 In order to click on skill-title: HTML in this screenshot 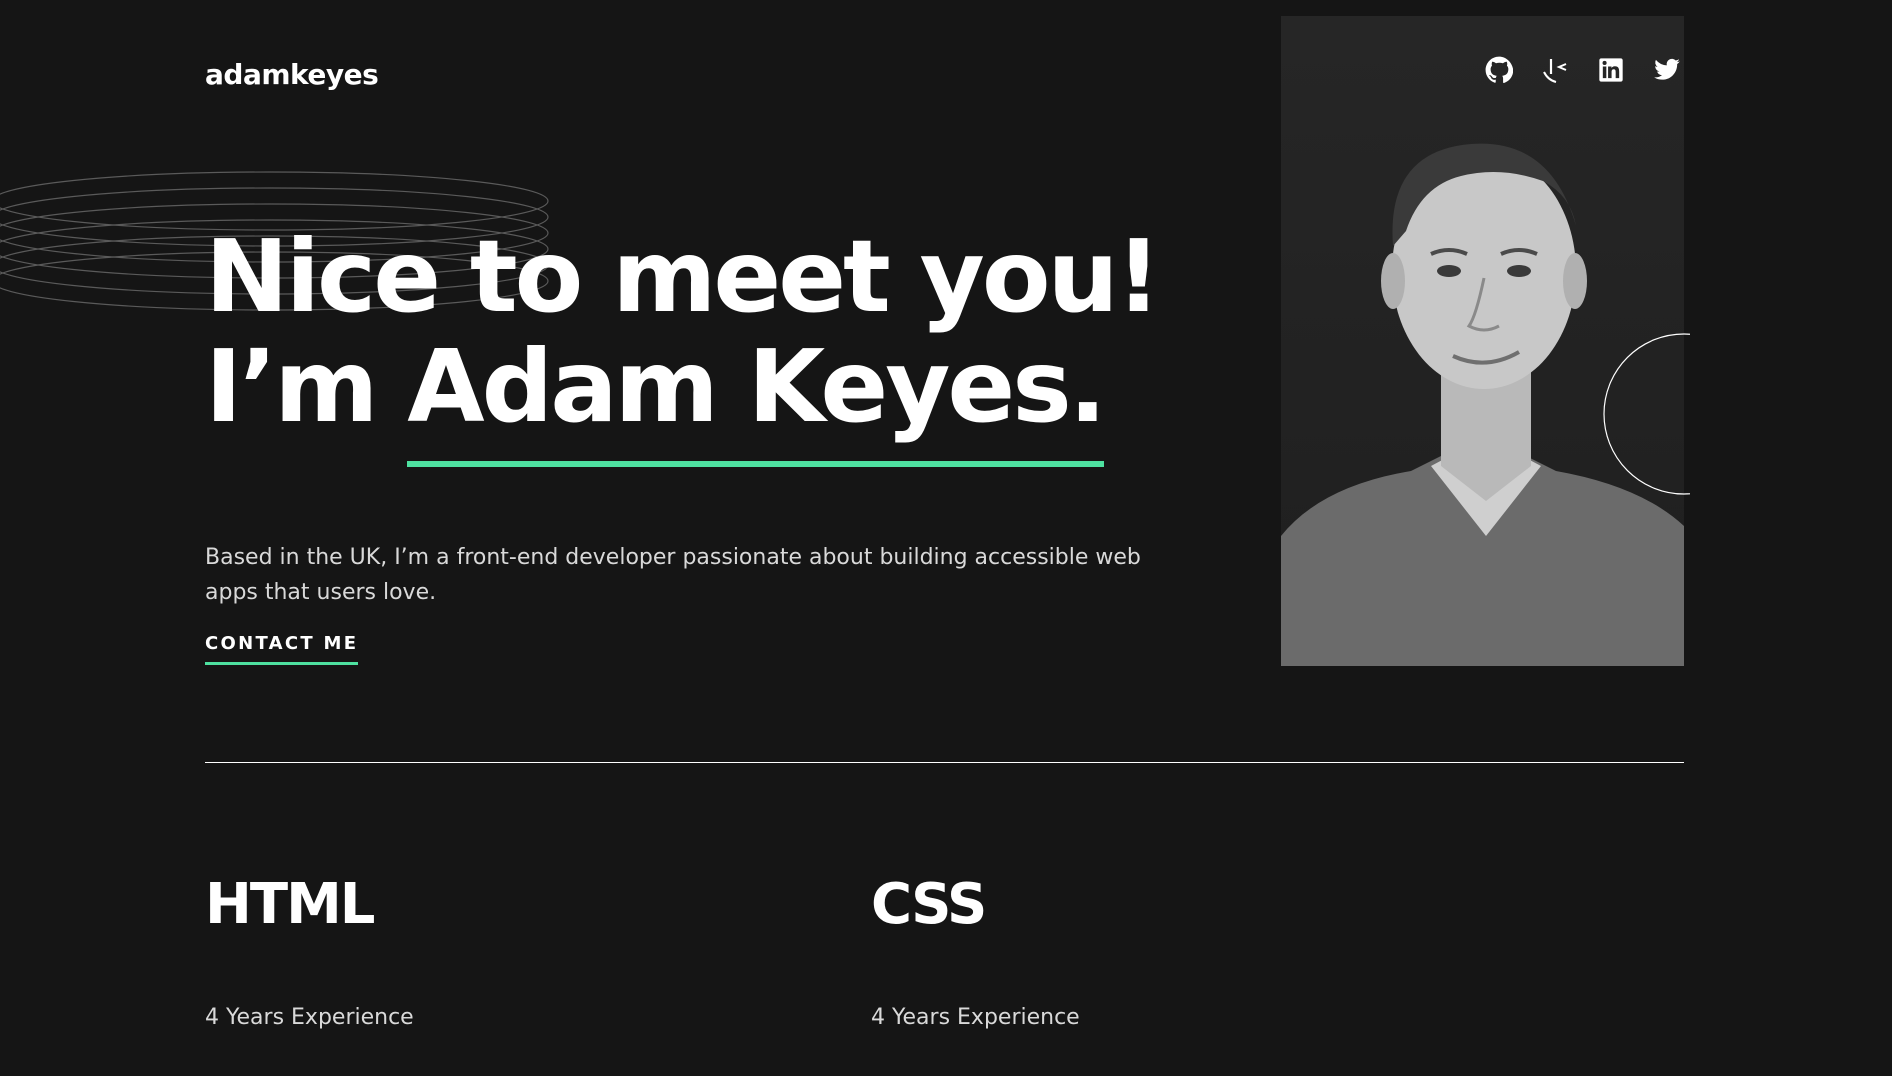, I will do `click(290, 904)`.